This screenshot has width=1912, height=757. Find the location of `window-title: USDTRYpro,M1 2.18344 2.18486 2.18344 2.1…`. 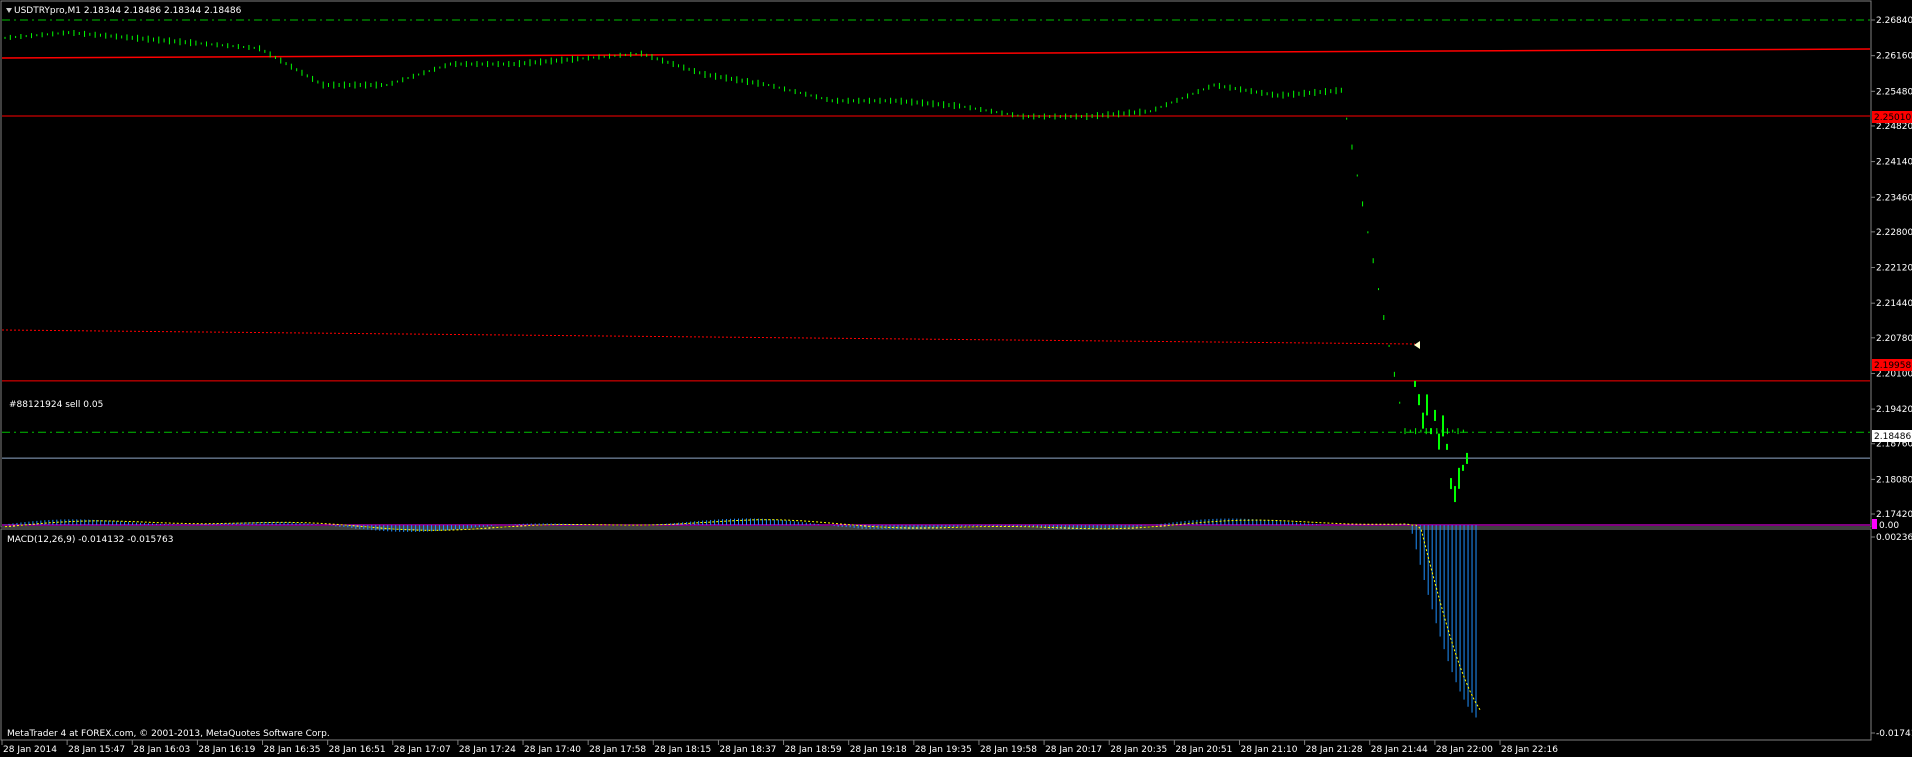

window-title: USDTRYpro,M1 2.18344 2.18486 2.18344 2.1… is located at coordinates (128, 11).